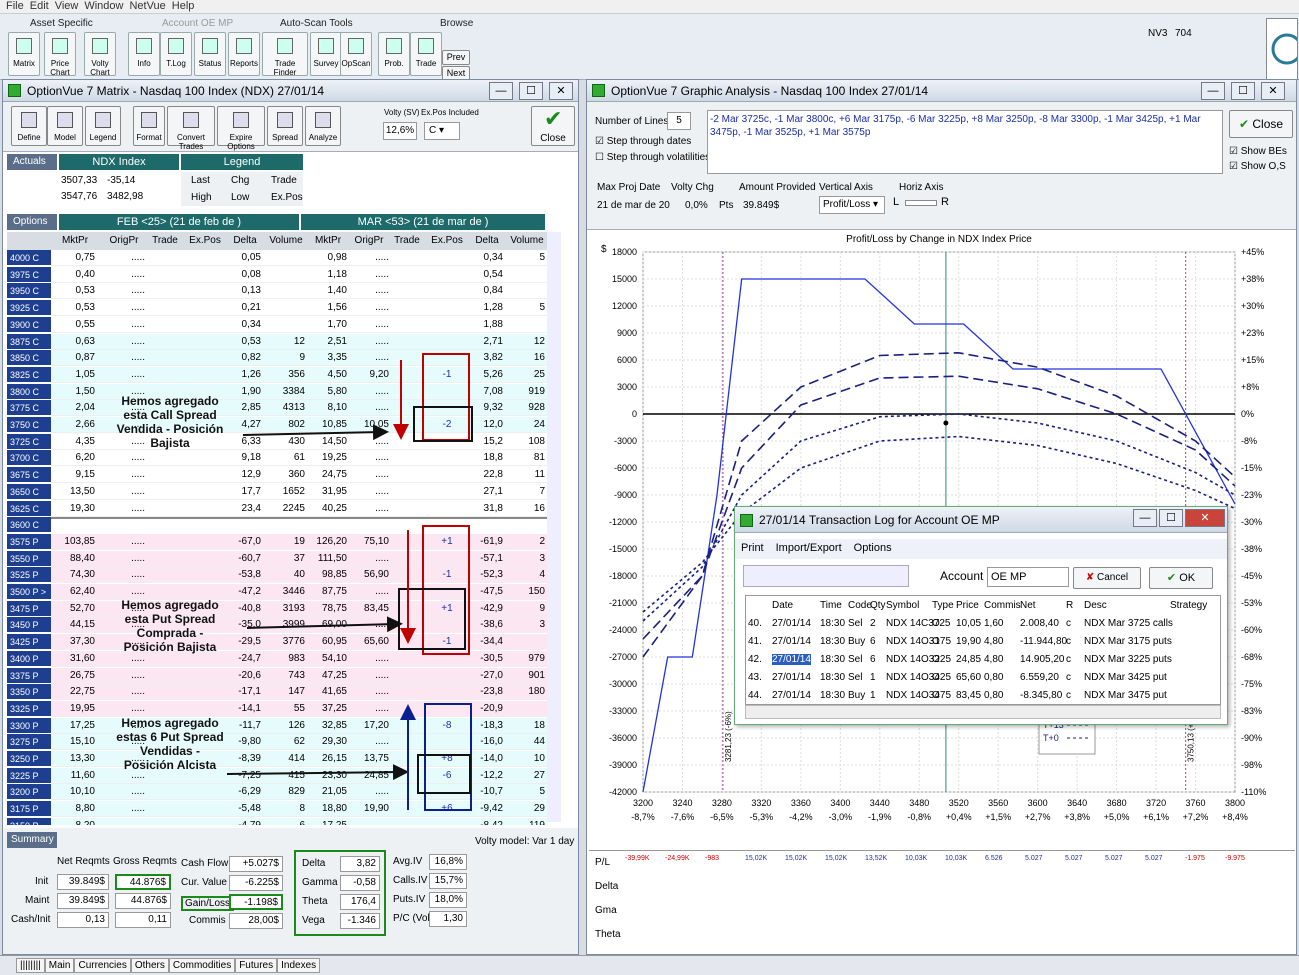 The height and width of the screenshot is (975, 1299). Describe the element at coordinates (722, 803) in the screenshot. I see `x-tick-label: 3280` at that location.